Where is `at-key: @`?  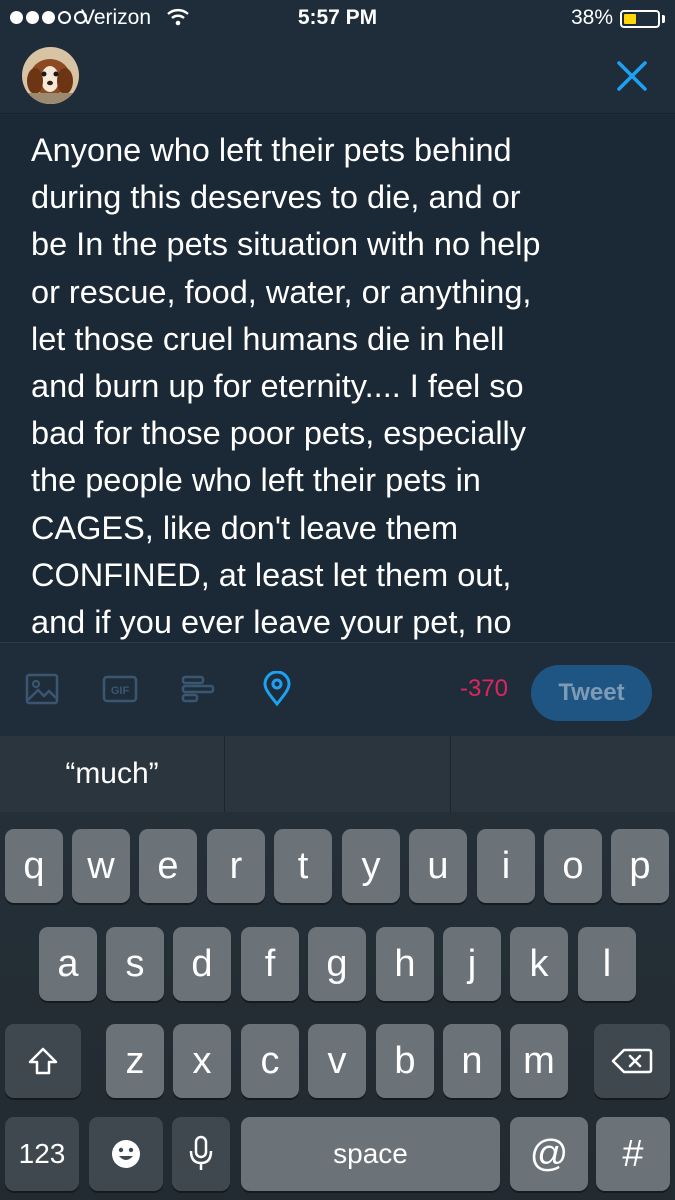 at-key: @ is located at coordinates (549, 1154).